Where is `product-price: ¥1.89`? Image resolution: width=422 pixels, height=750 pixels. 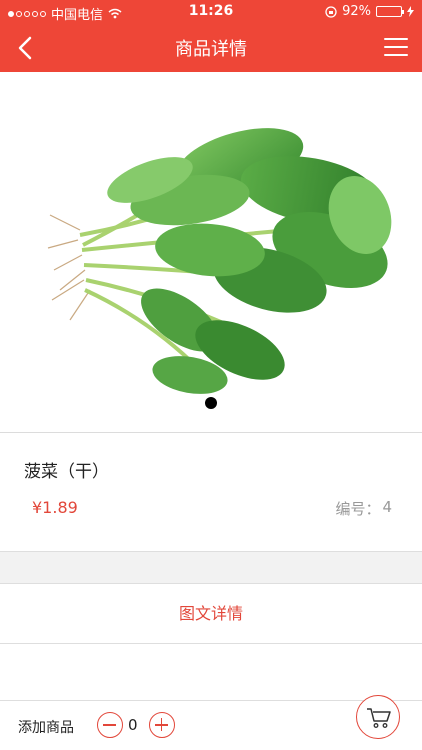 product-price: ¥1.89 is located at coordinates (55, 507).